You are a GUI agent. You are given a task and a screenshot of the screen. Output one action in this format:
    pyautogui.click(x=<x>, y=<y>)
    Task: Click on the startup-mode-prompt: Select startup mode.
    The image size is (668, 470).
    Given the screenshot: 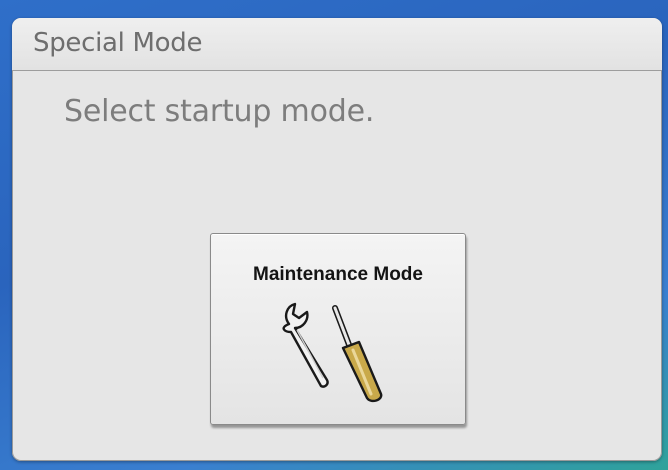 What is the action you would take?
    pyautogui.click(x=219, y=111)
    